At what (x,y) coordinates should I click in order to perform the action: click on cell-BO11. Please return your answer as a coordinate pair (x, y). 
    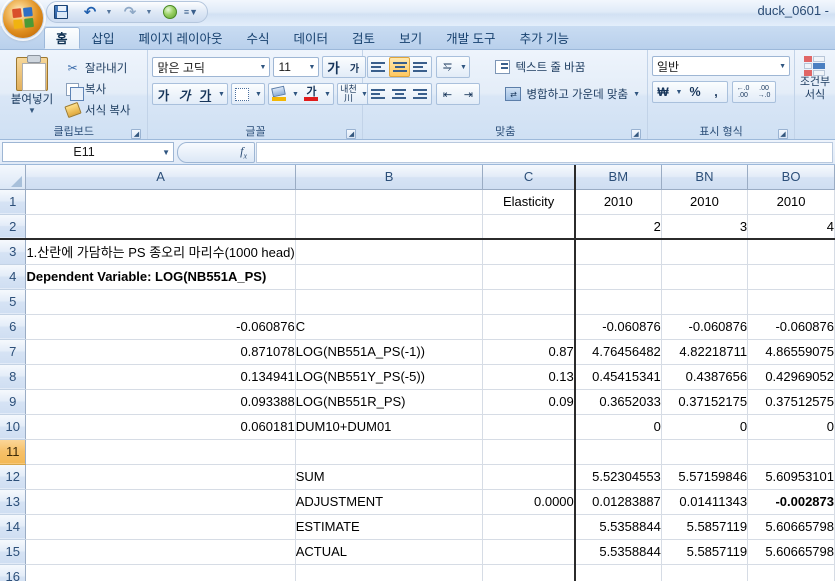
    Looking at the image, I should click on (791, 452).